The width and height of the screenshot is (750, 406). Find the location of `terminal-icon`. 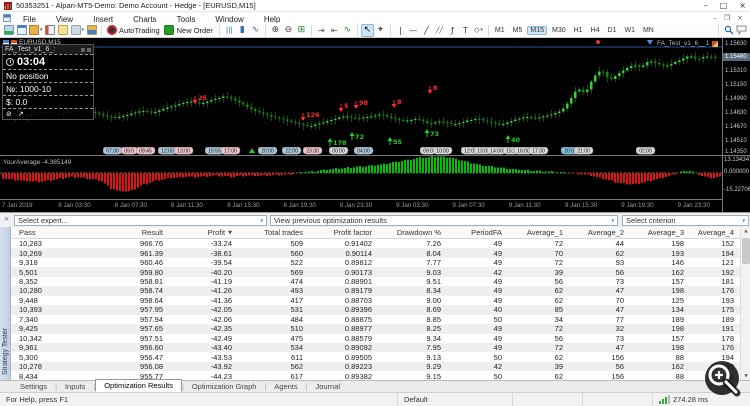

terminal-icon is located at coordinates (91, 30).